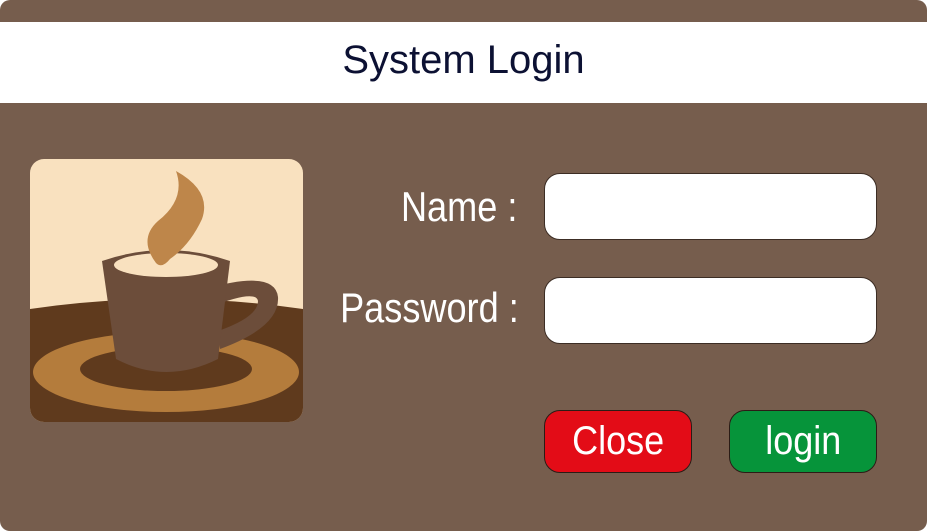 The width and height of the screenshot is (927, 531). I want to click on close-button-label: Close, so click(618, 441).